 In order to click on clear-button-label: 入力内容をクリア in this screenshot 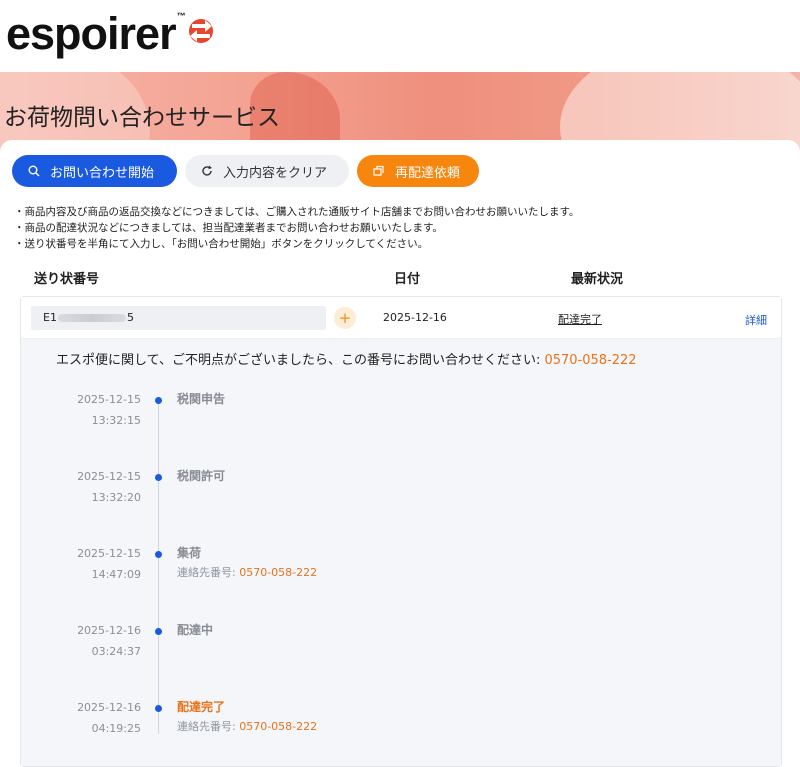, I will do `click(275, 173)`.